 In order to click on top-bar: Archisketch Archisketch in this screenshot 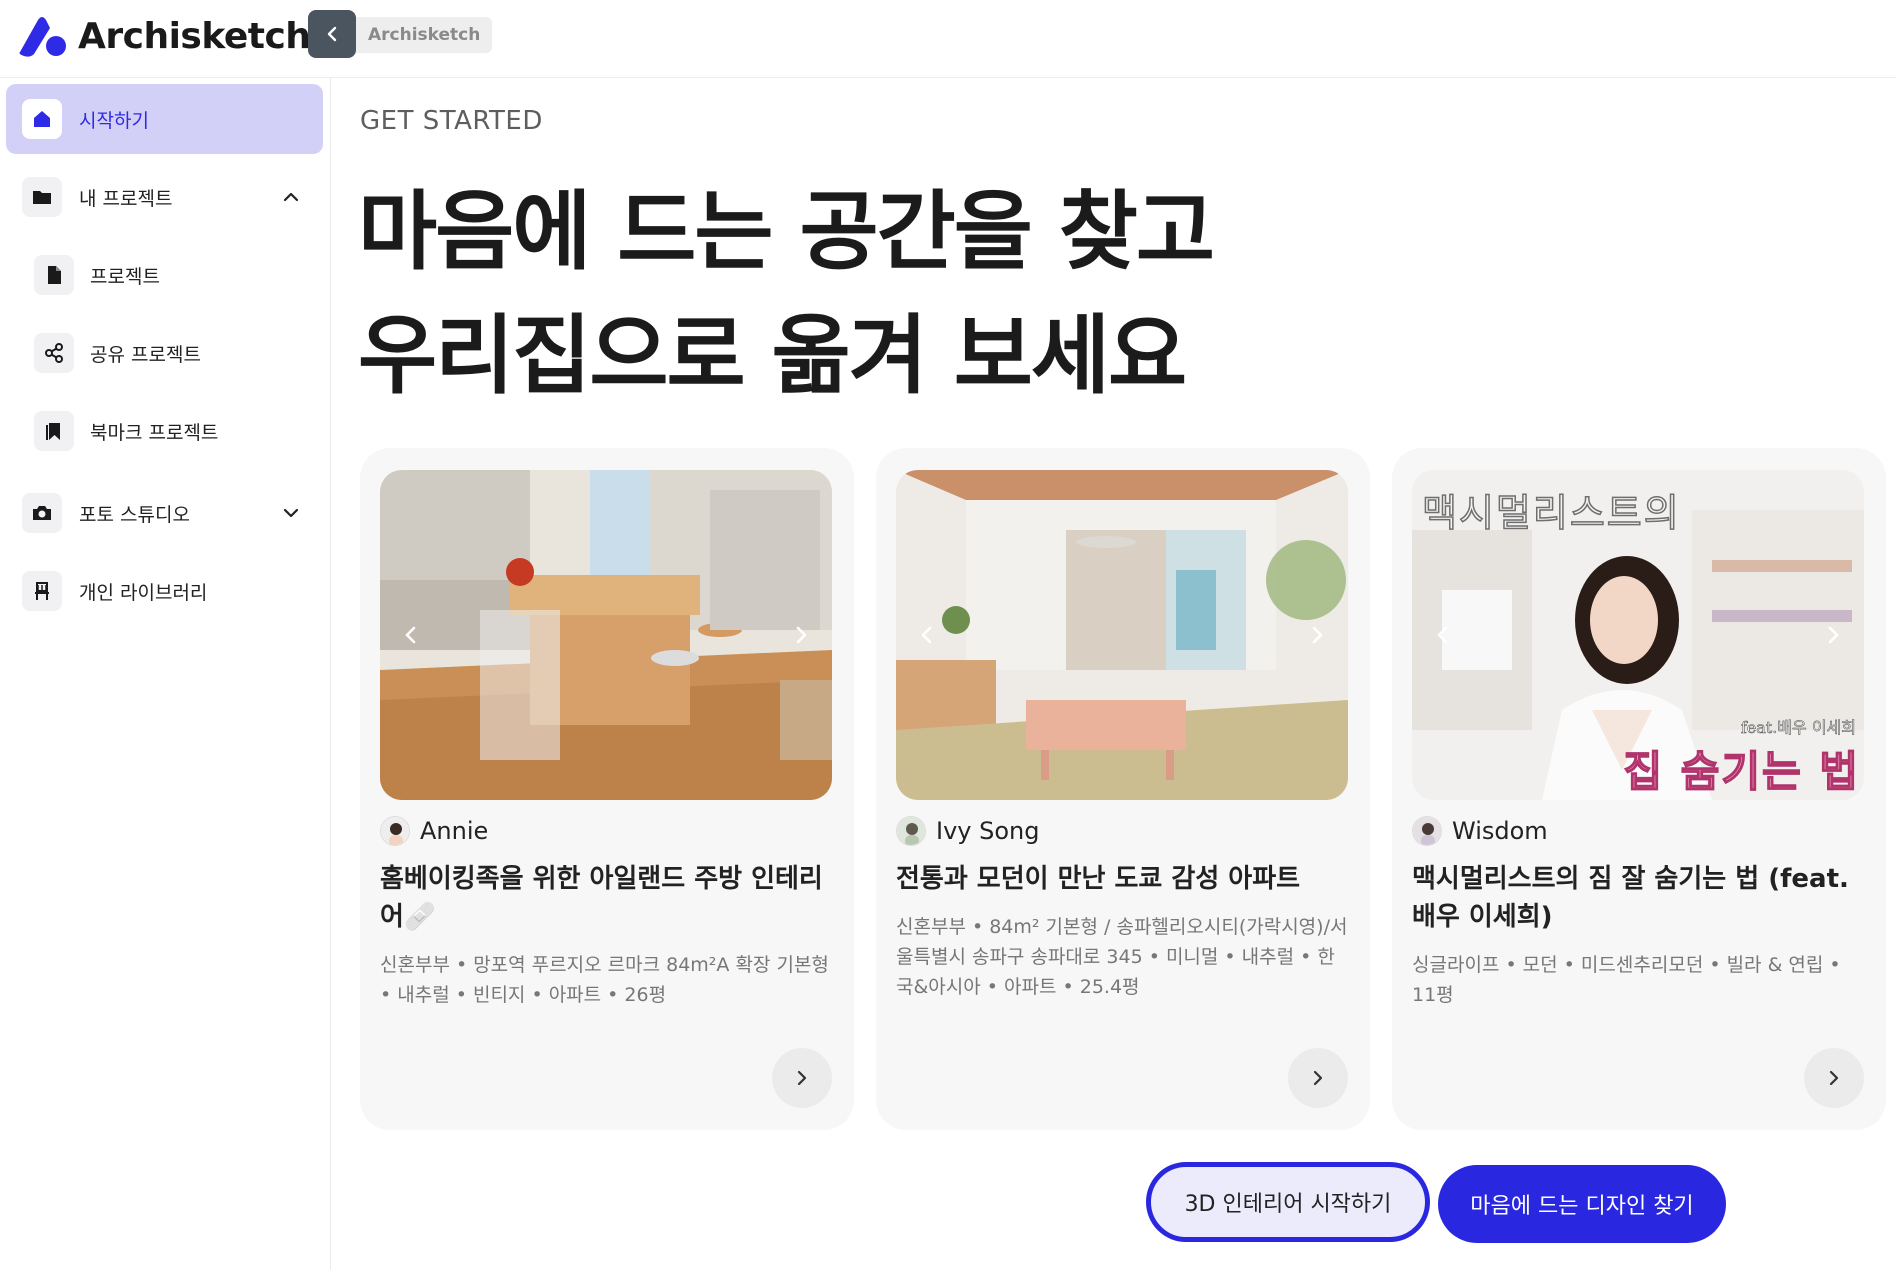, I will do `click(948, 39)`.